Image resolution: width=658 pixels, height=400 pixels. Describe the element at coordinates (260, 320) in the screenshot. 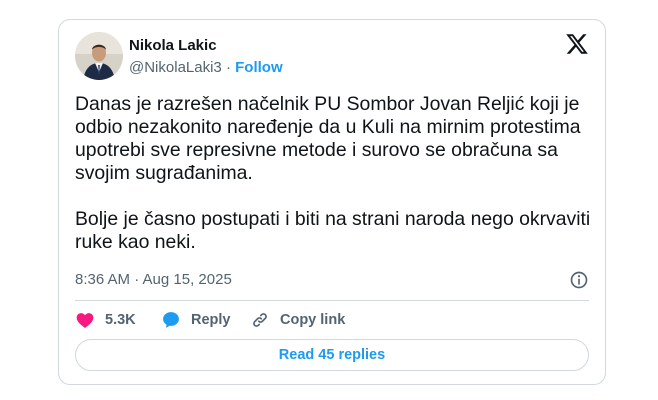

I see `link-icon` at that location.